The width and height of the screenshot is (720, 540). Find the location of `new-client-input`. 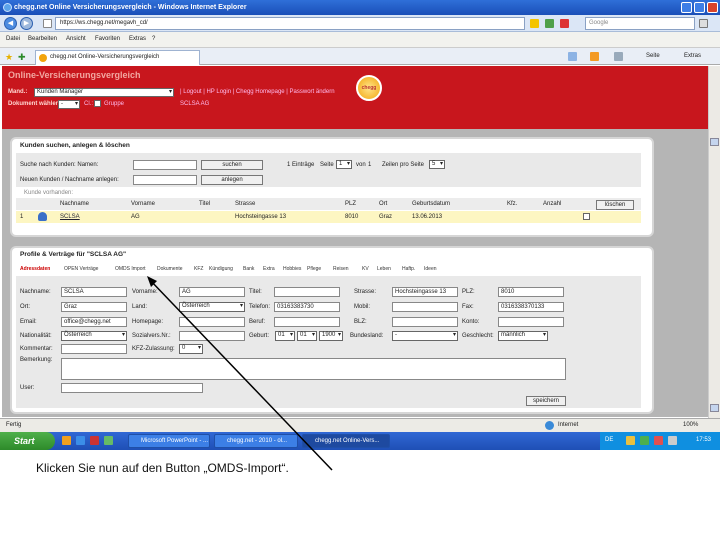

new-client-input is located at coordinates (165, 180).